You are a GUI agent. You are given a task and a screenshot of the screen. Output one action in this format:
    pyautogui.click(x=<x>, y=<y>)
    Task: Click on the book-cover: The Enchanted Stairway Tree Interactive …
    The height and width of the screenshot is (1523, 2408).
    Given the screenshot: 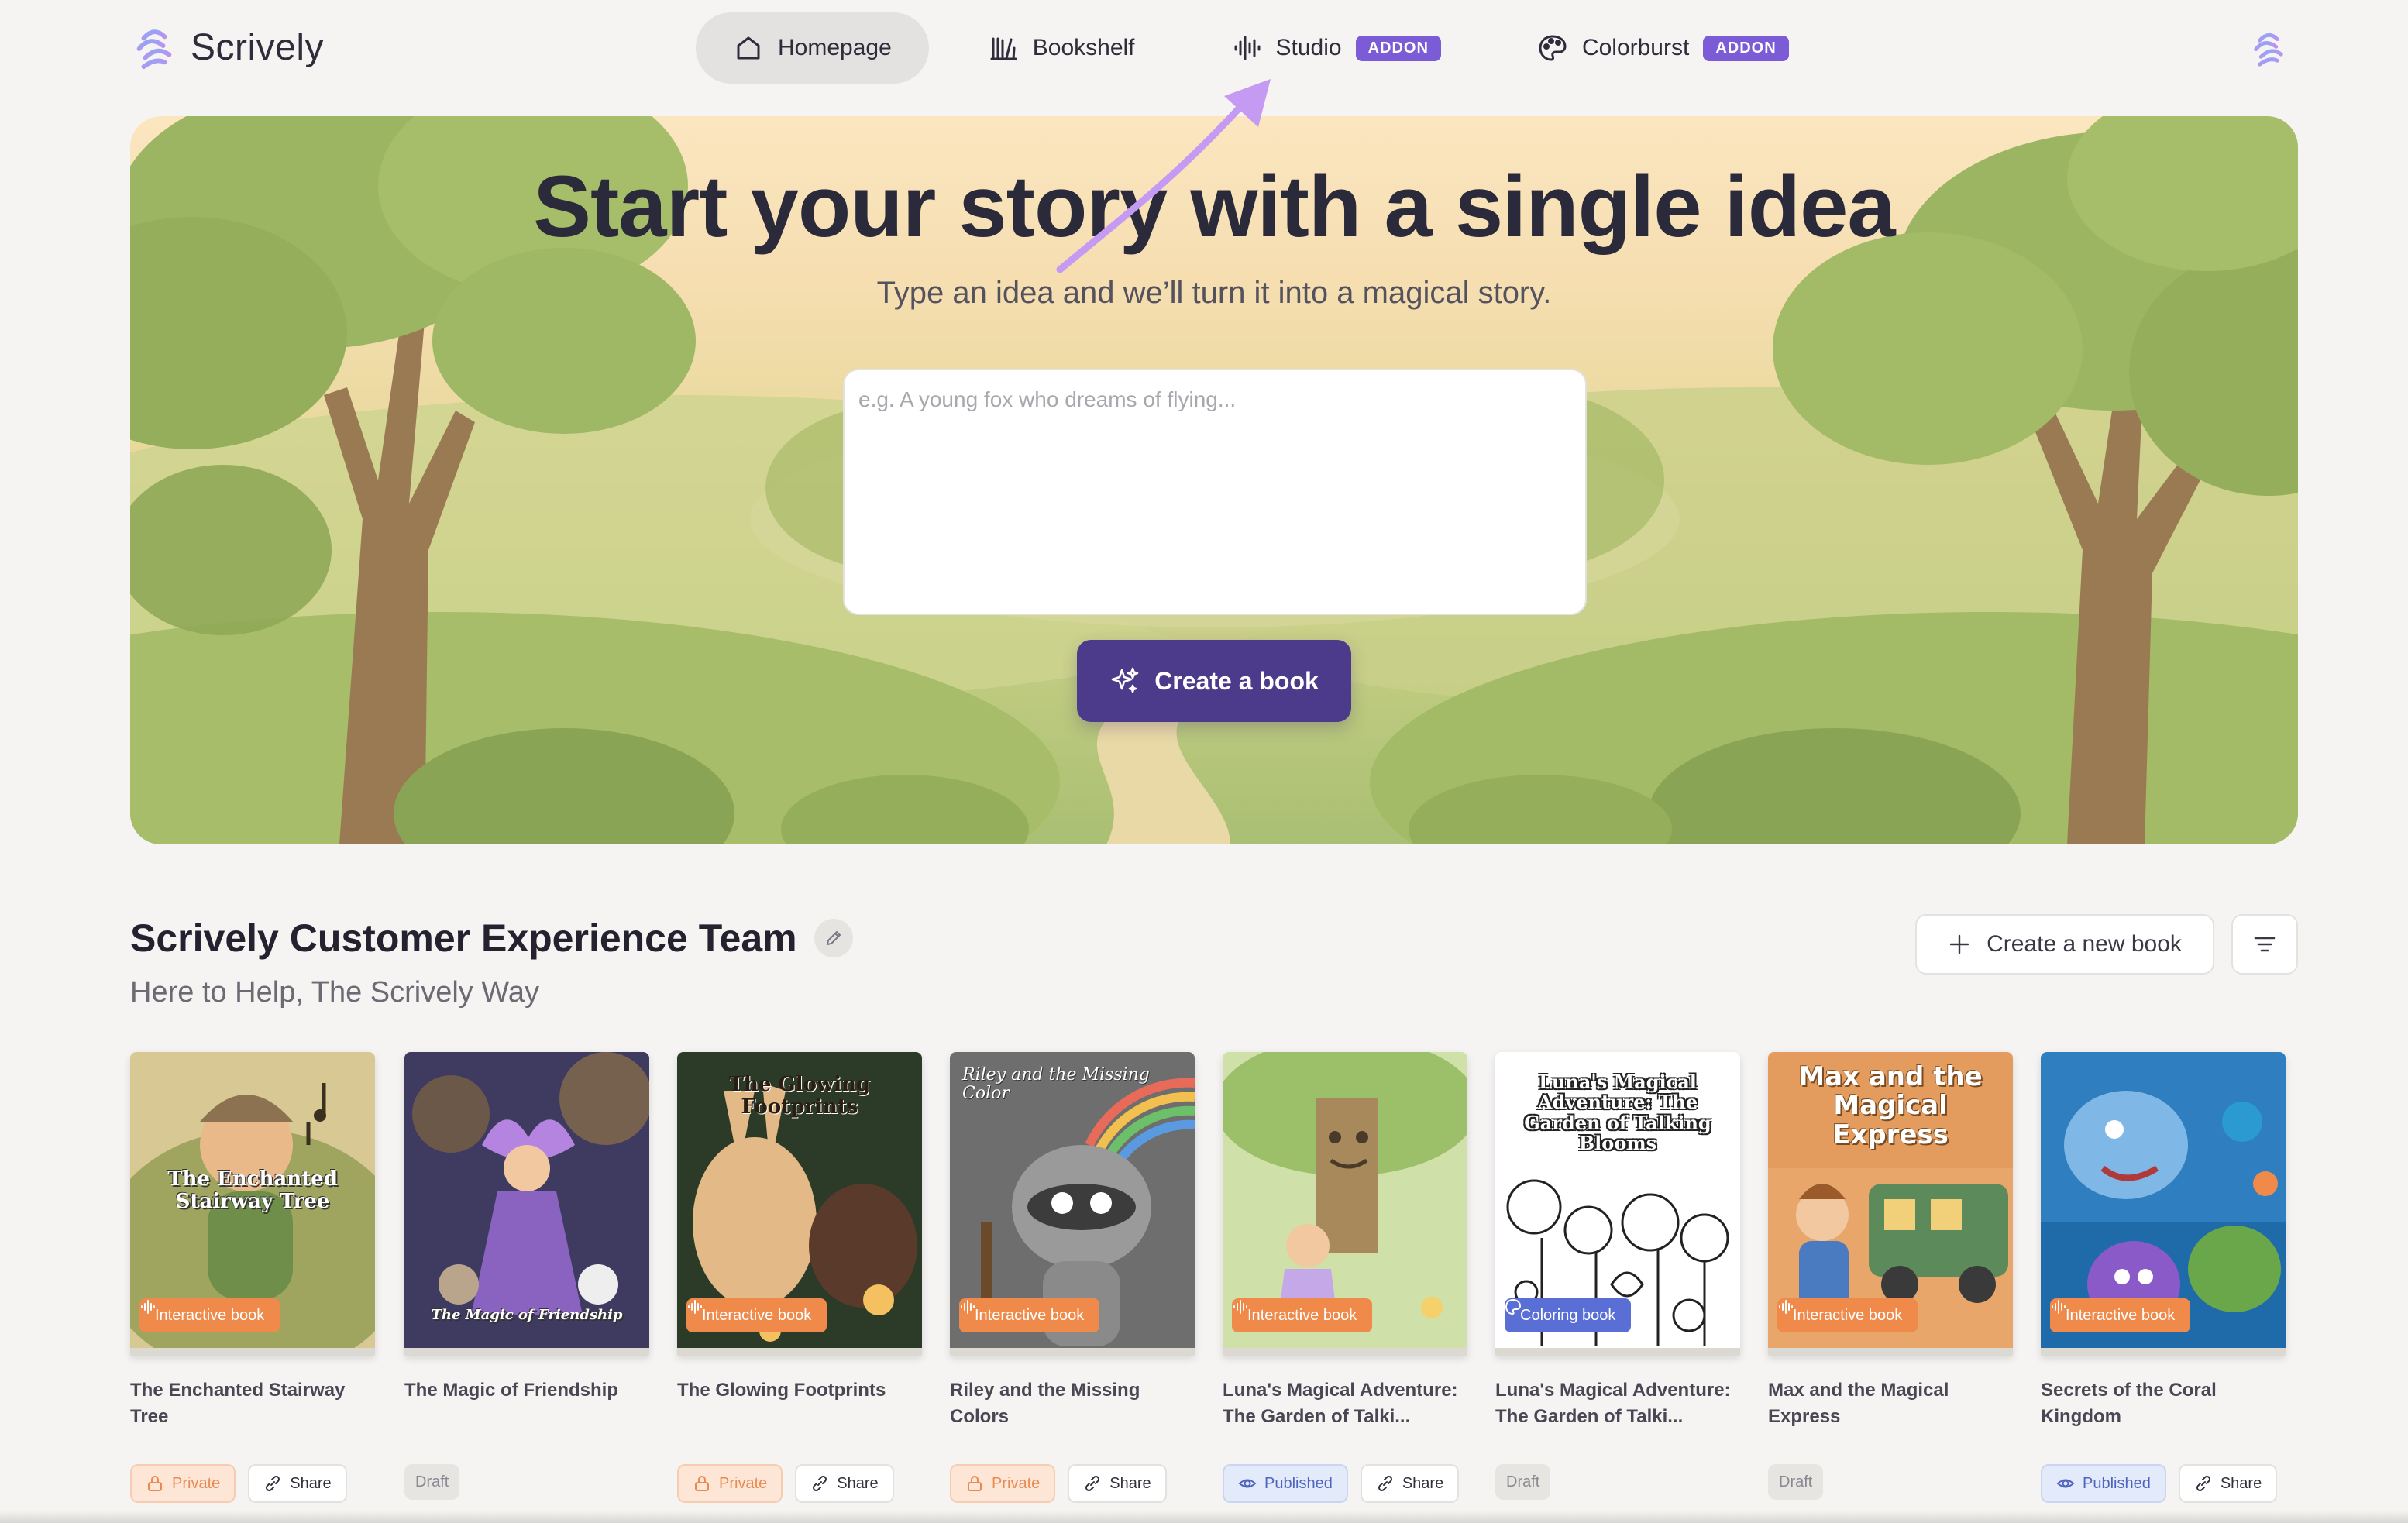 What is the action you would take?
    pyautogui.click(x=252, y=1204)
    